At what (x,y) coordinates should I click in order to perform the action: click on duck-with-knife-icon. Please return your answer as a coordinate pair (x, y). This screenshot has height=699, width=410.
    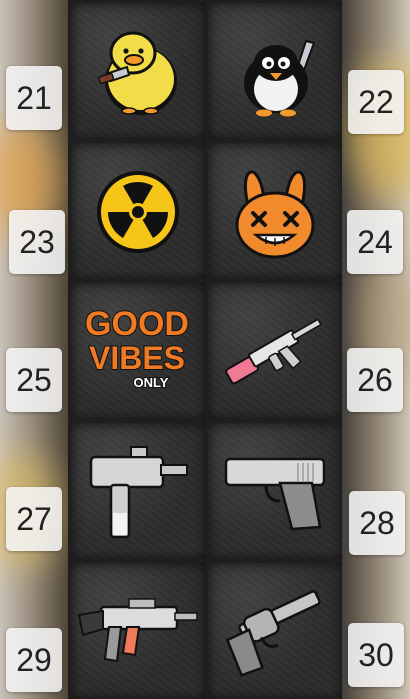
    Looking at the image, I should click on (137, 73).